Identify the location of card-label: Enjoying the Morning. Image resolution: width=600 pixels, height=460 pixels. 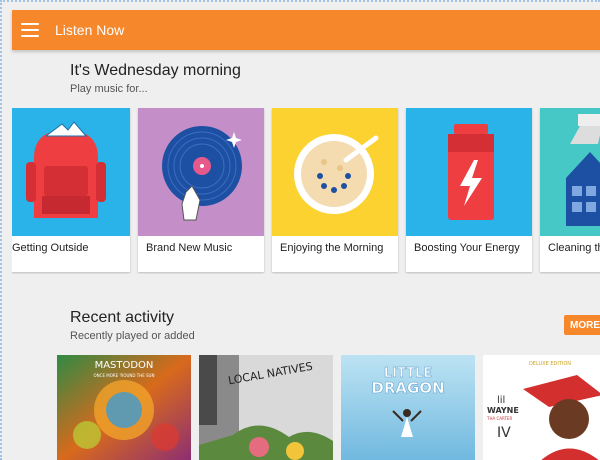
(332, 248).